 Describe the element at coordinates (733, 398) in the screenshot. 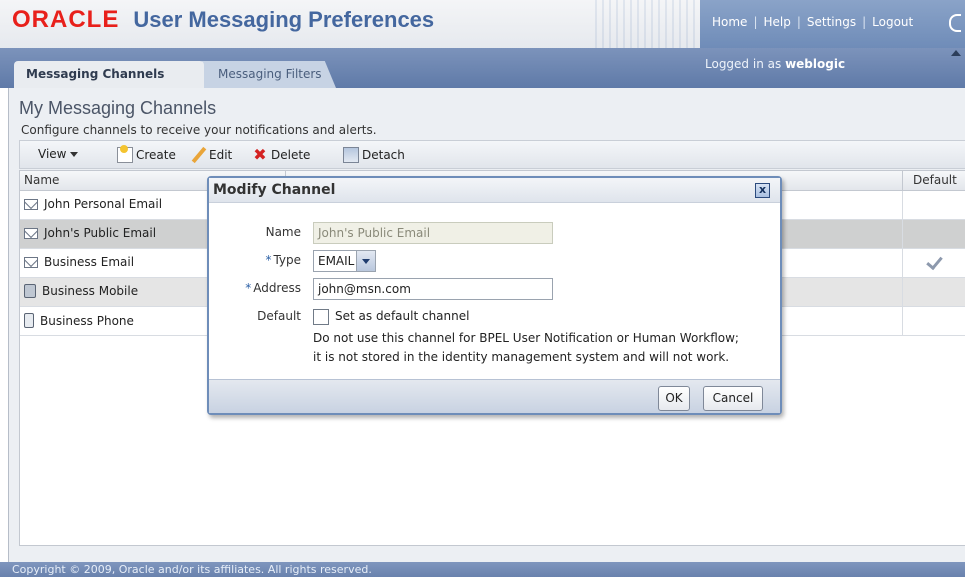

I see `cancel-button: Cancel` at that location.